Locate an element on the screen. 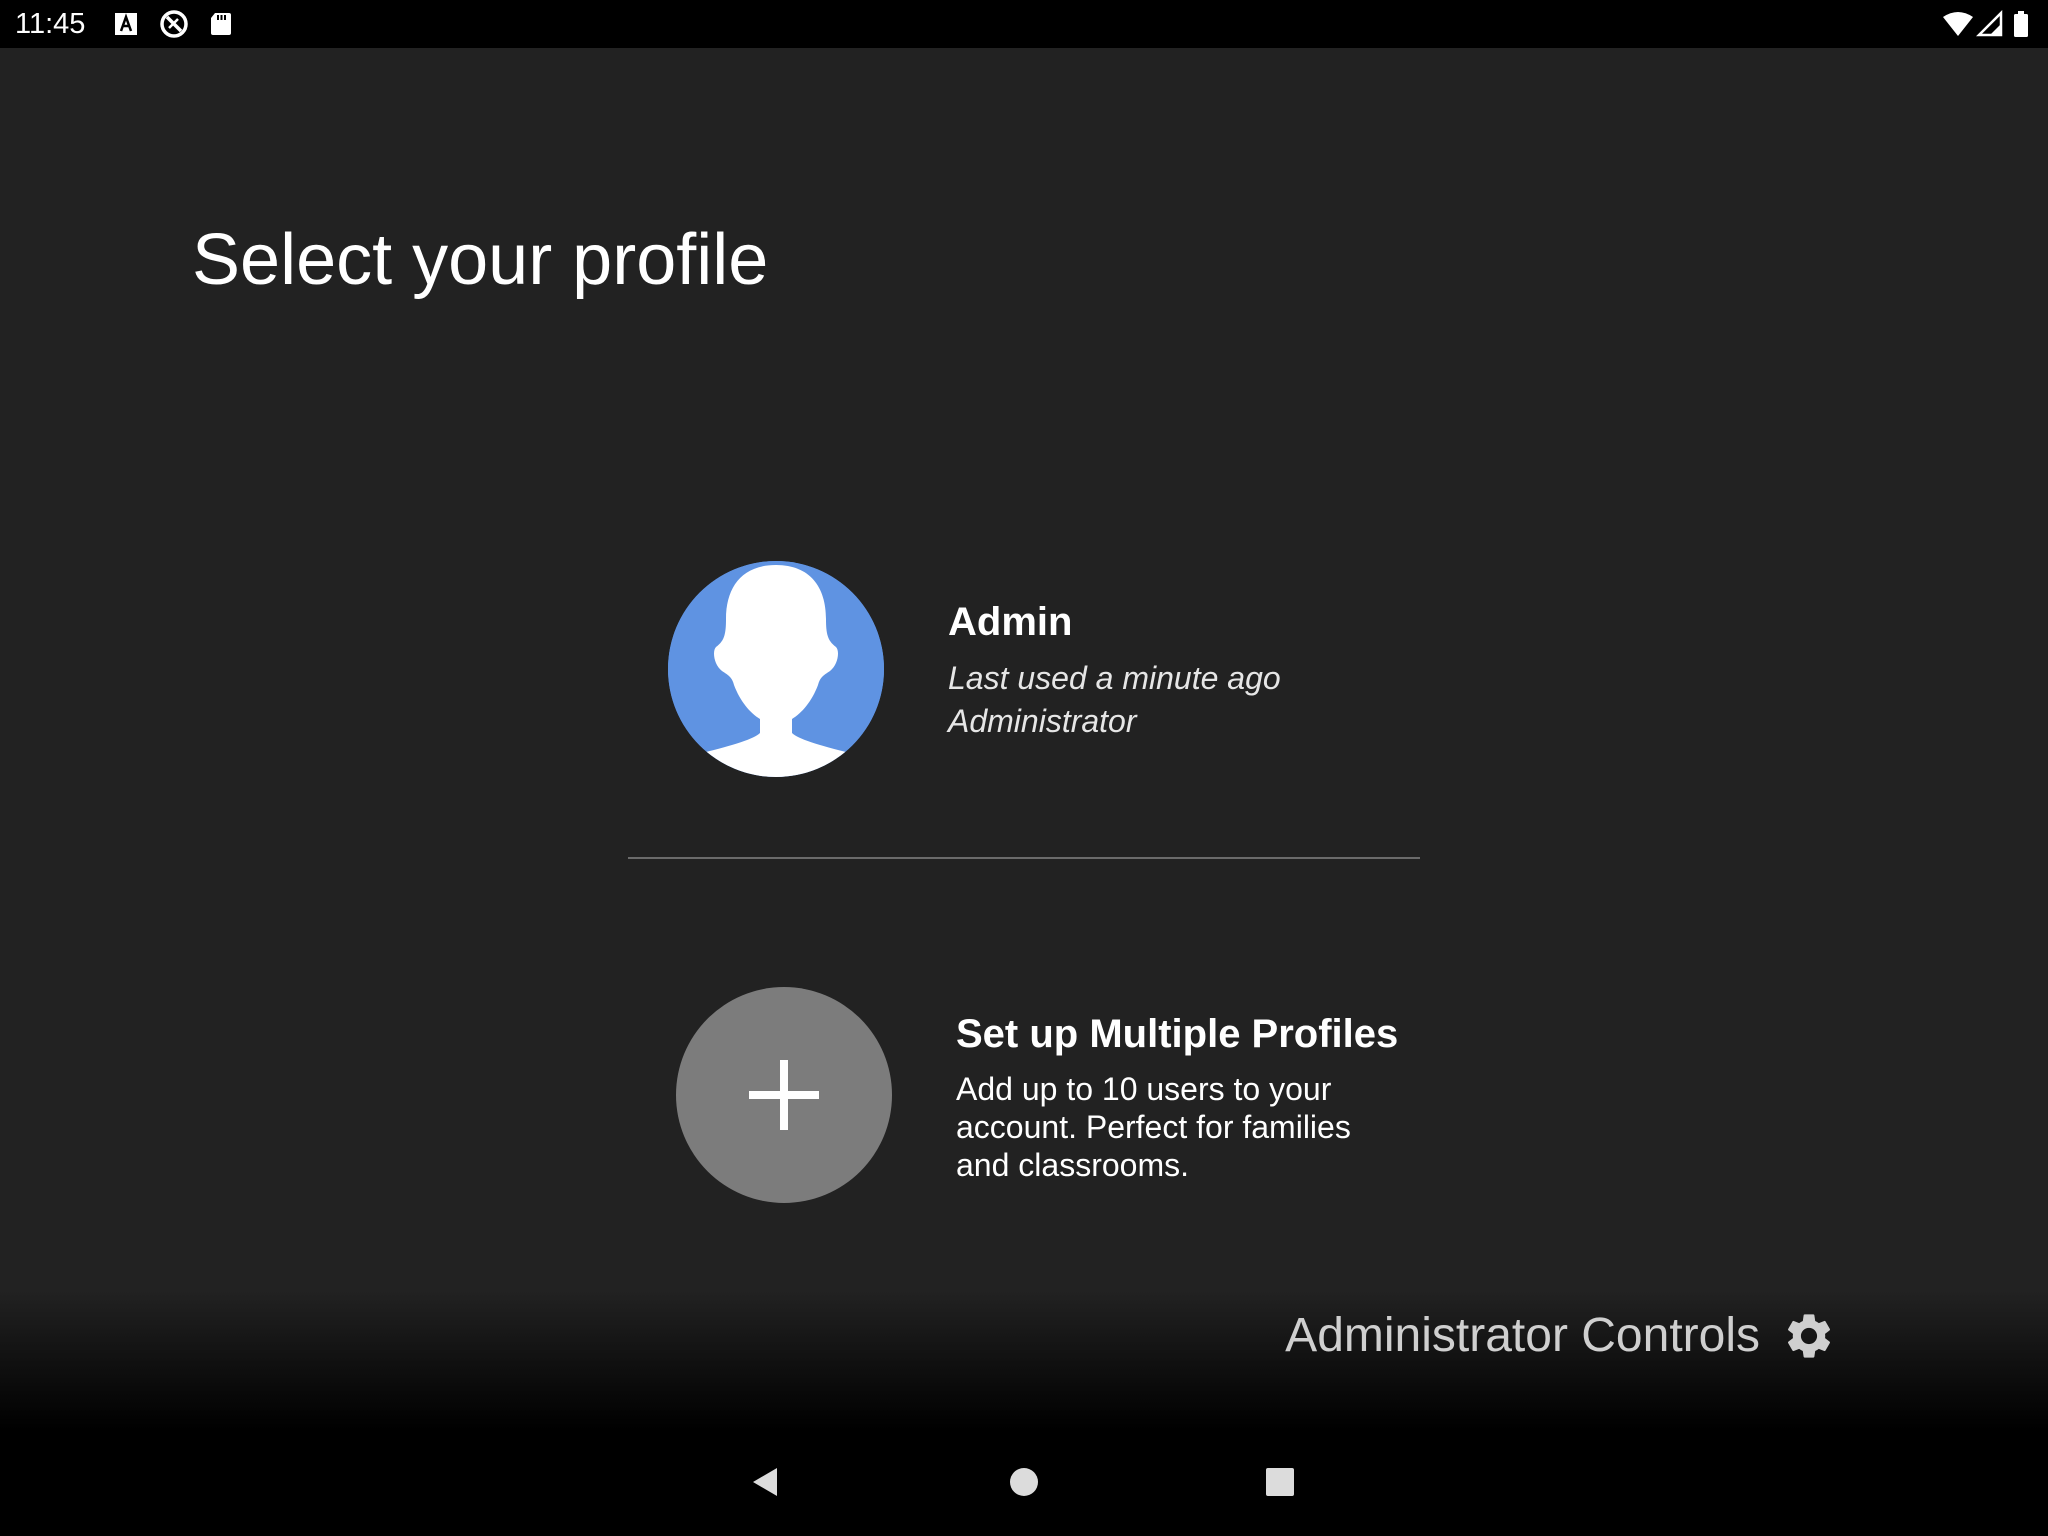 Image resolution: width=2048 pixels, height=1536 pixels. no-sync-icon is located at coordinates (174, 24).